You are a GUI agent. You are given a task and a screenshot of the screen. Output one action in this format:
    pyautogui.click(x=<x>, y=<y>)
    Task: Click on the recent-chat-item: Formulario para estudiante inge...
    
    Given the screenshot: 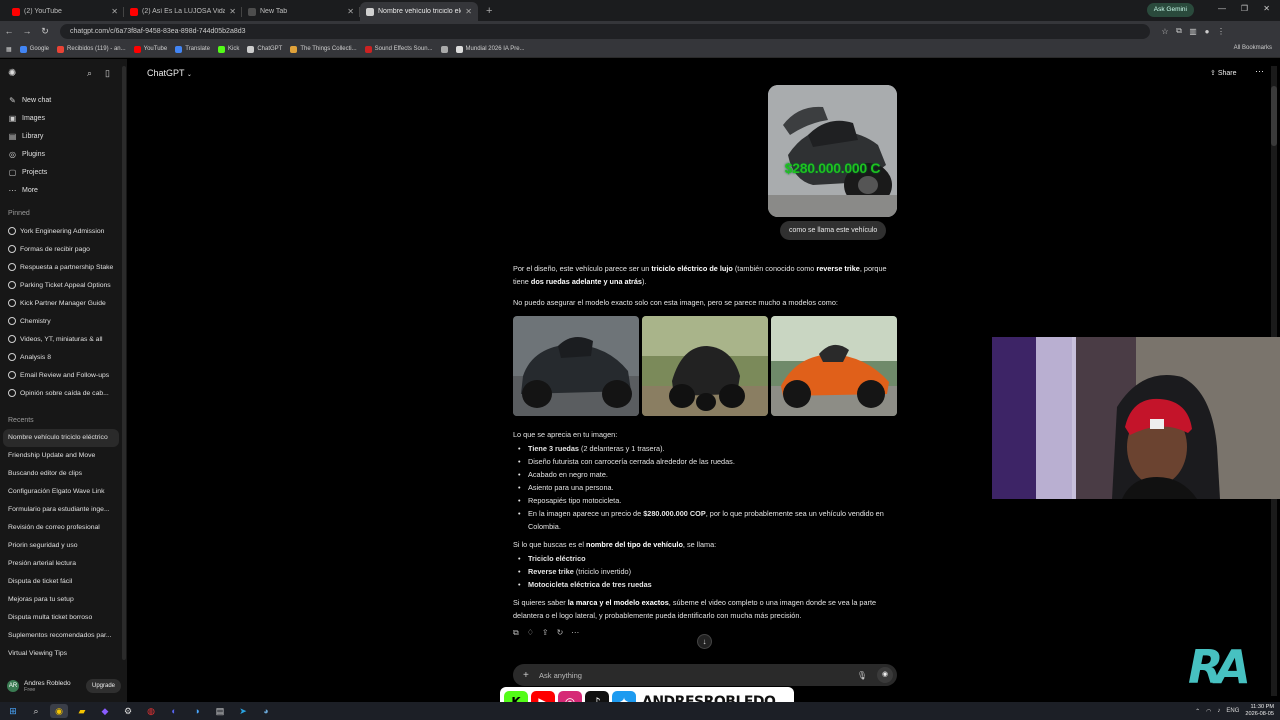 What is the action you would take?
    pyautogui.click(x=60, y=510)
    